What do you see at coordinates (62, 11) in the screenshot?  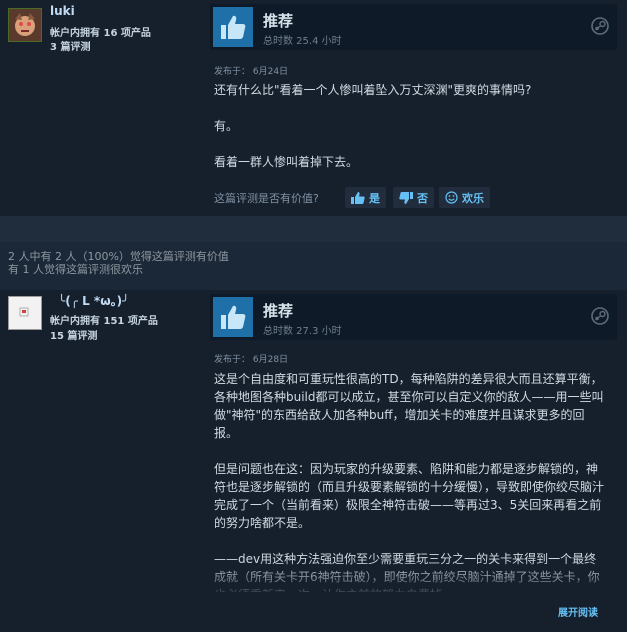 I see `author-name: luki` at bounding box center [62, 11].